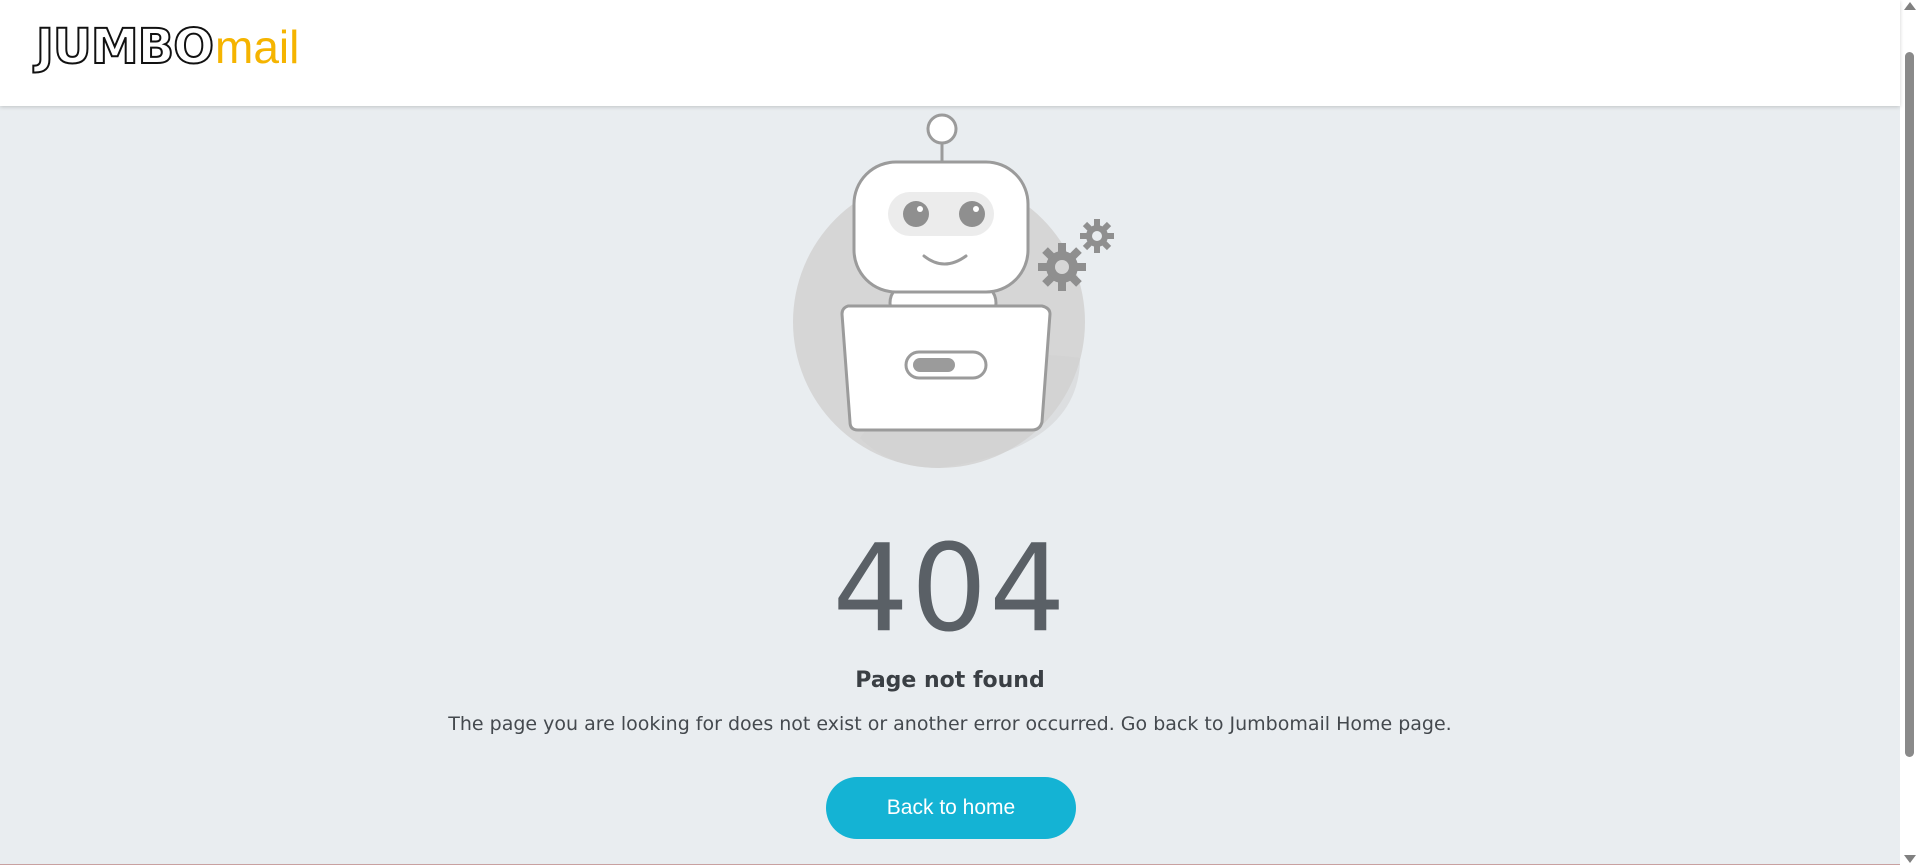 This screenshot has height=865, width=1918. Describe the element at coordinates (1910, 859) in the screenshot. I see `scroll-down-arrow-icon` at that location.